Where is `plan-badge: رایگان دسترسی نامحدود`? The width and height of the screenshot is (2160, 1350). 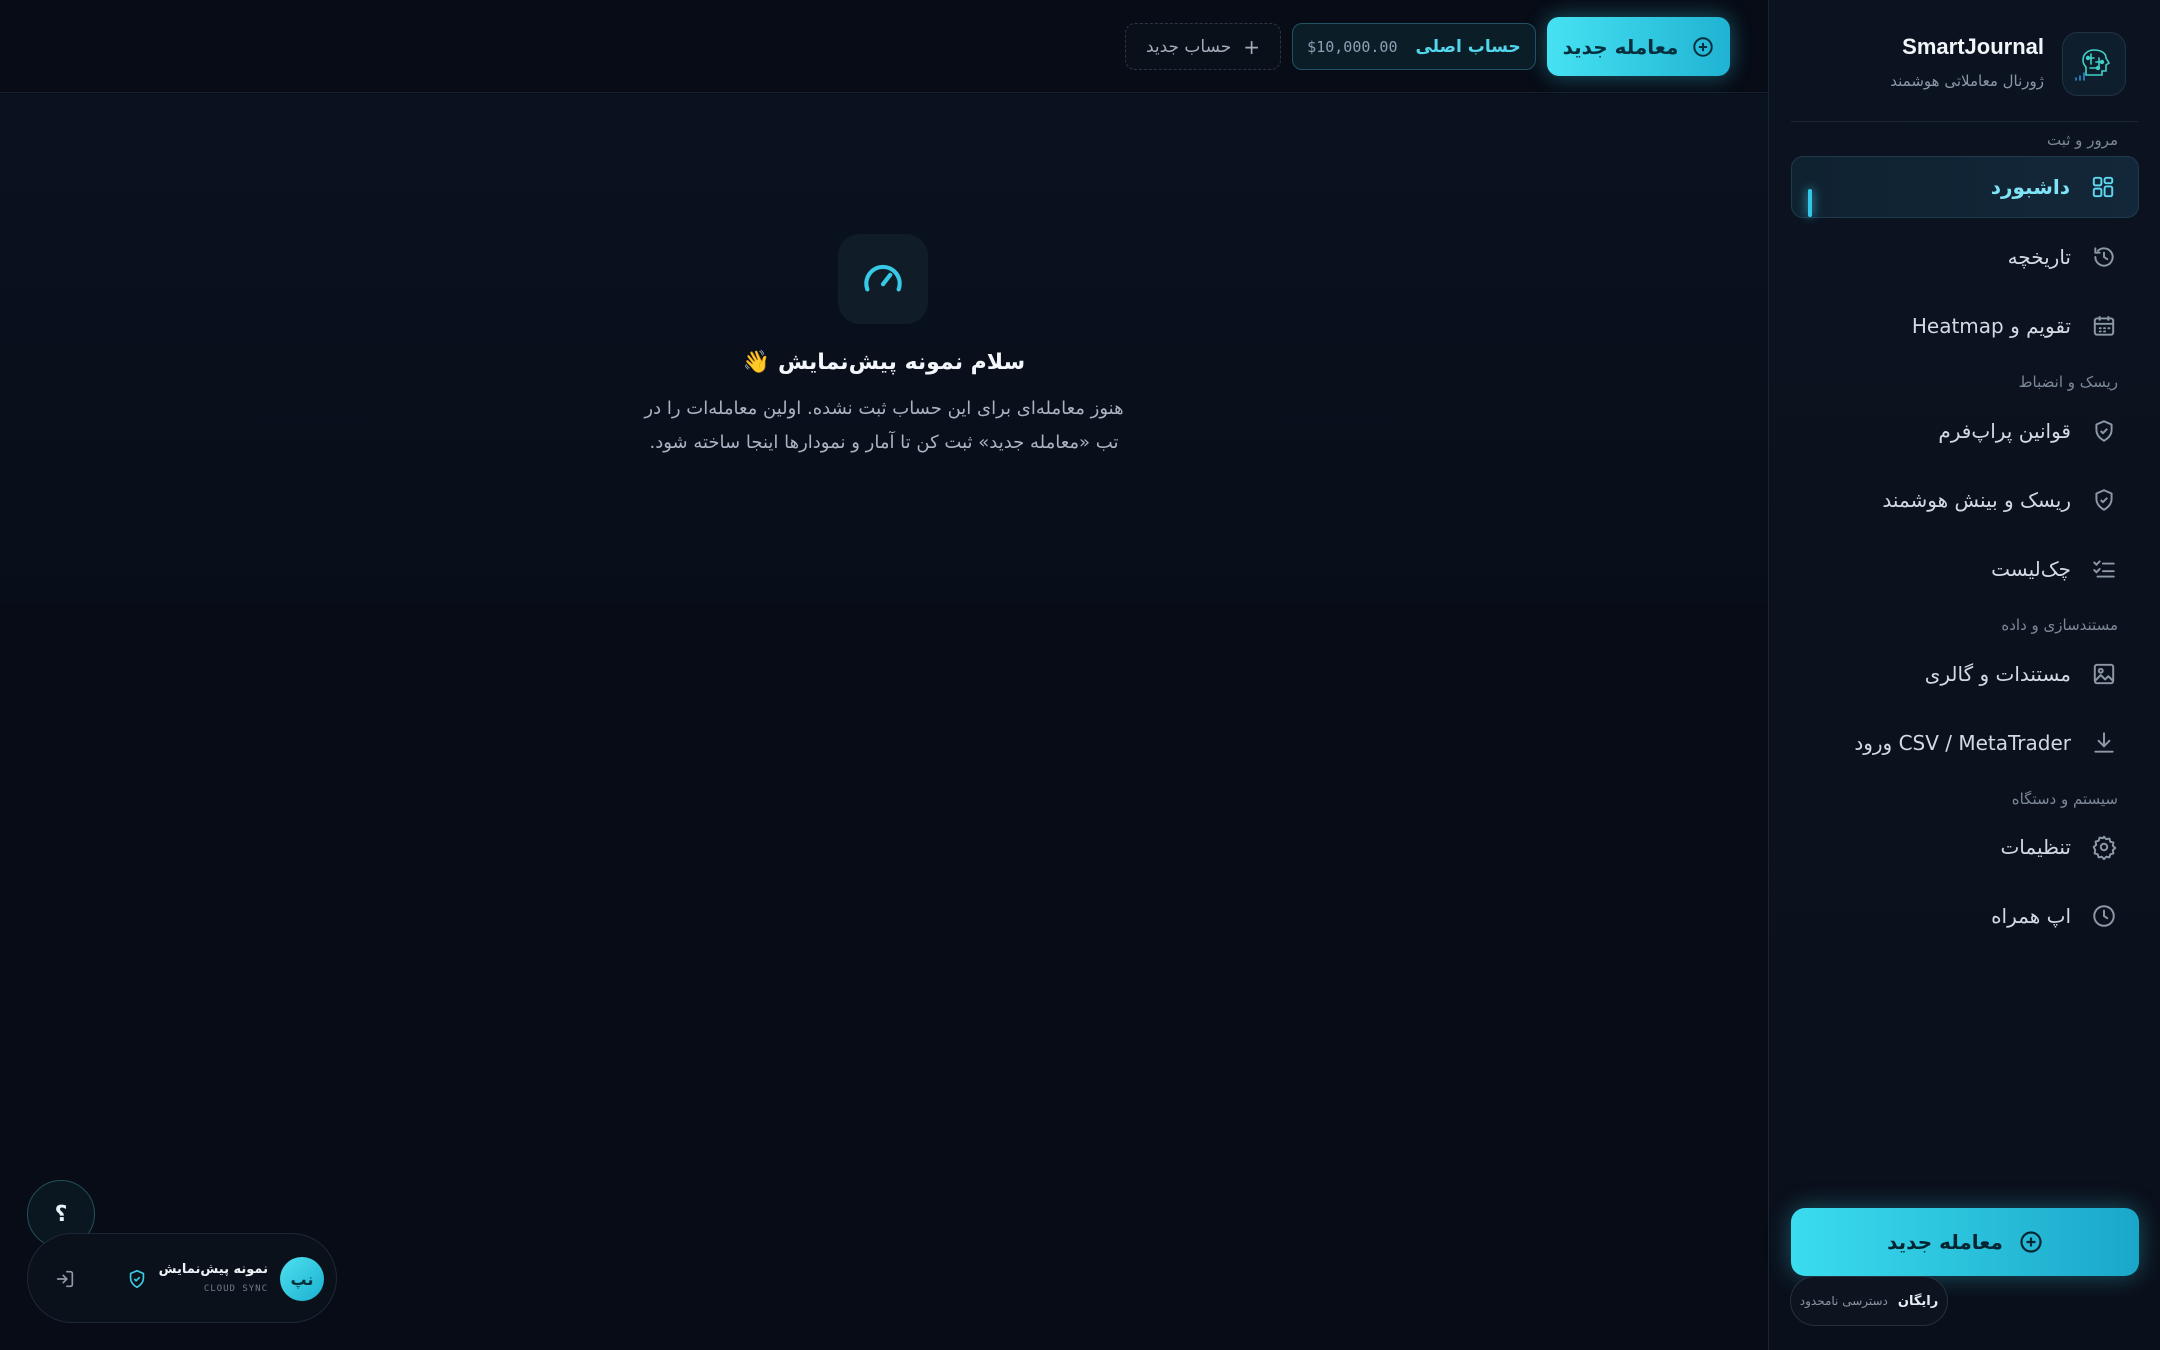 plan-badge: رایگان دسترسی نامحدود is located at coordinates (1869, 1301).